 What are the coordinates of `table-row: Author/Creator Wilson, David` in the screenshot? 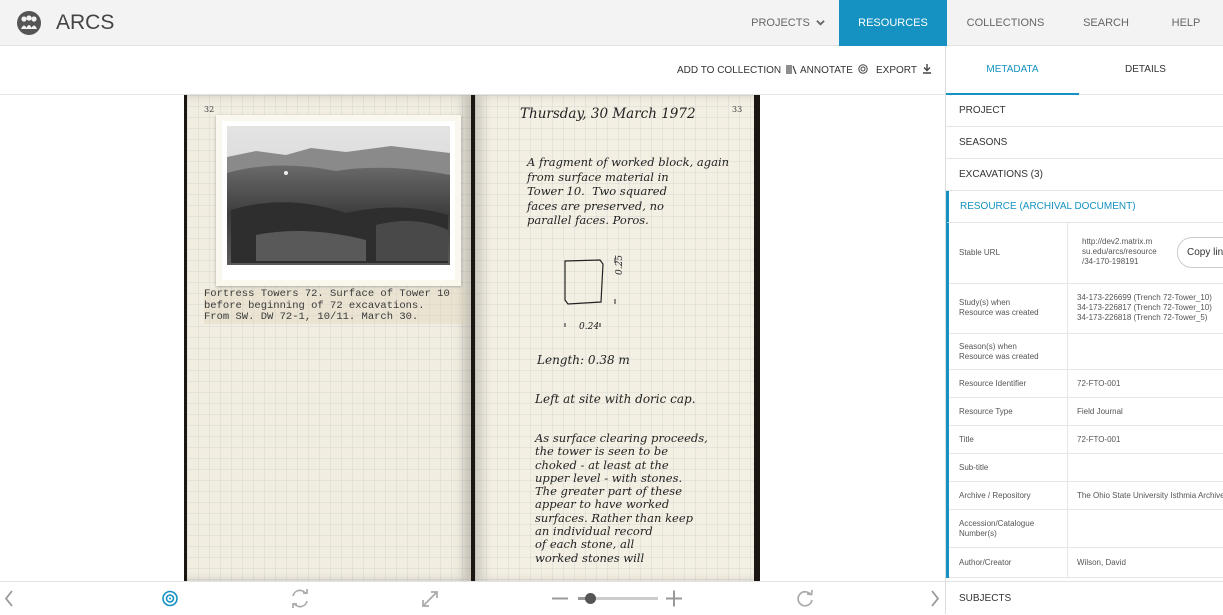 It's located at (1086, 563).